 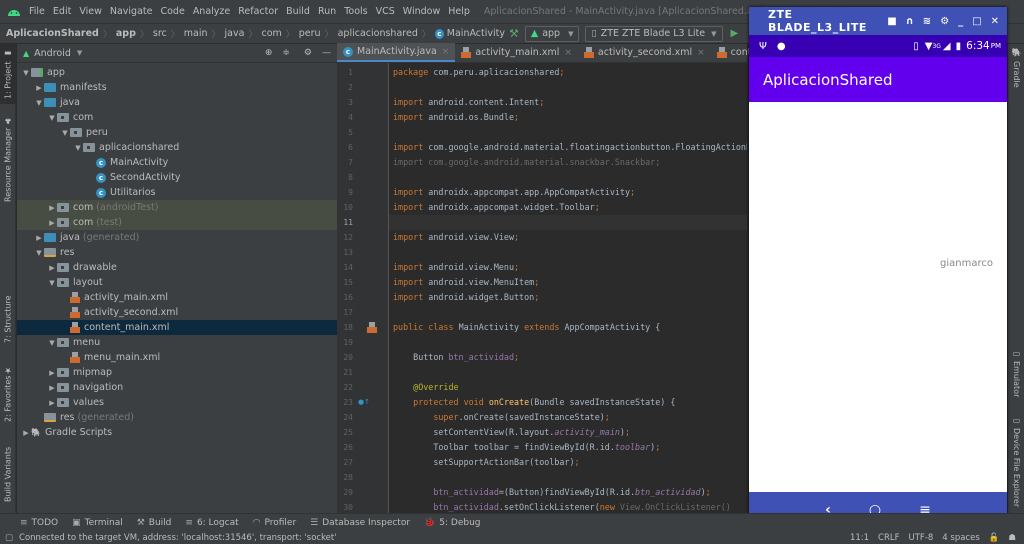 What do you see at coordinates (37, 11) in the screenshot?
I see `menu-file: File` at bounding box center [37, 11].